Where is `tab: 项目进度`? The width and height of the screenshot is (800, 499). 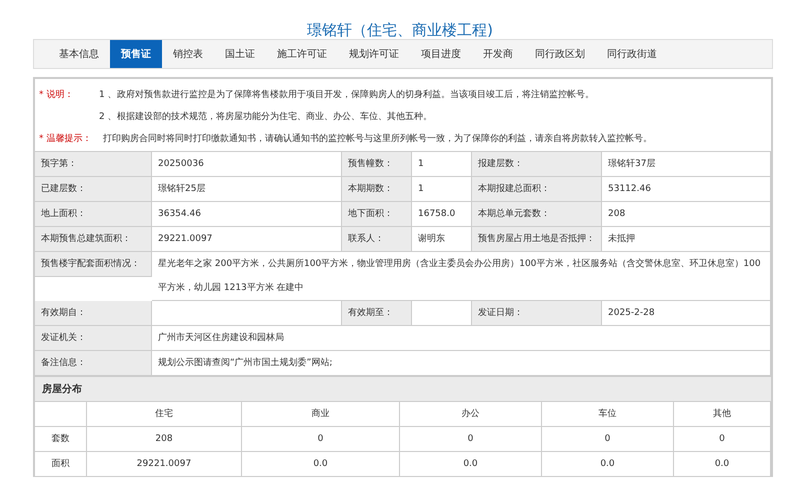
tab: 项目进度 is located at coordinates (441, 54).